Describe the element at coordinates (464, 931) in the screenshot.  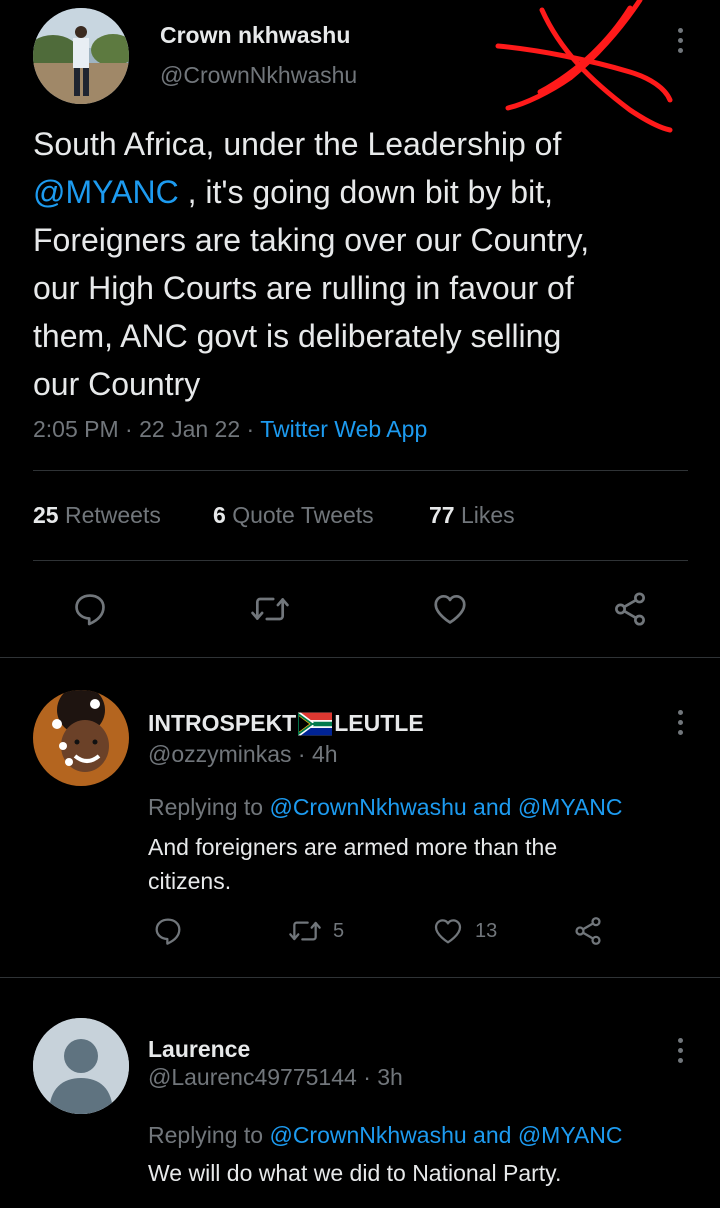
I see `reply-like-button: 13` at that location.